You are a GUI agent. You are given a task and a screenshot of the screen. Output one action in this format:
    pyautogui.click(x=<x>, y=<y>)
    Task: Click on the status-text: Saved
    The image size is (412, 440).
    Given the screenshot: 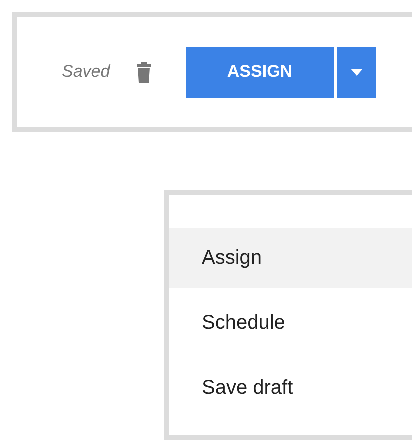 What is the action you would take?
    pyautogui.click(x=87, y=72)
    